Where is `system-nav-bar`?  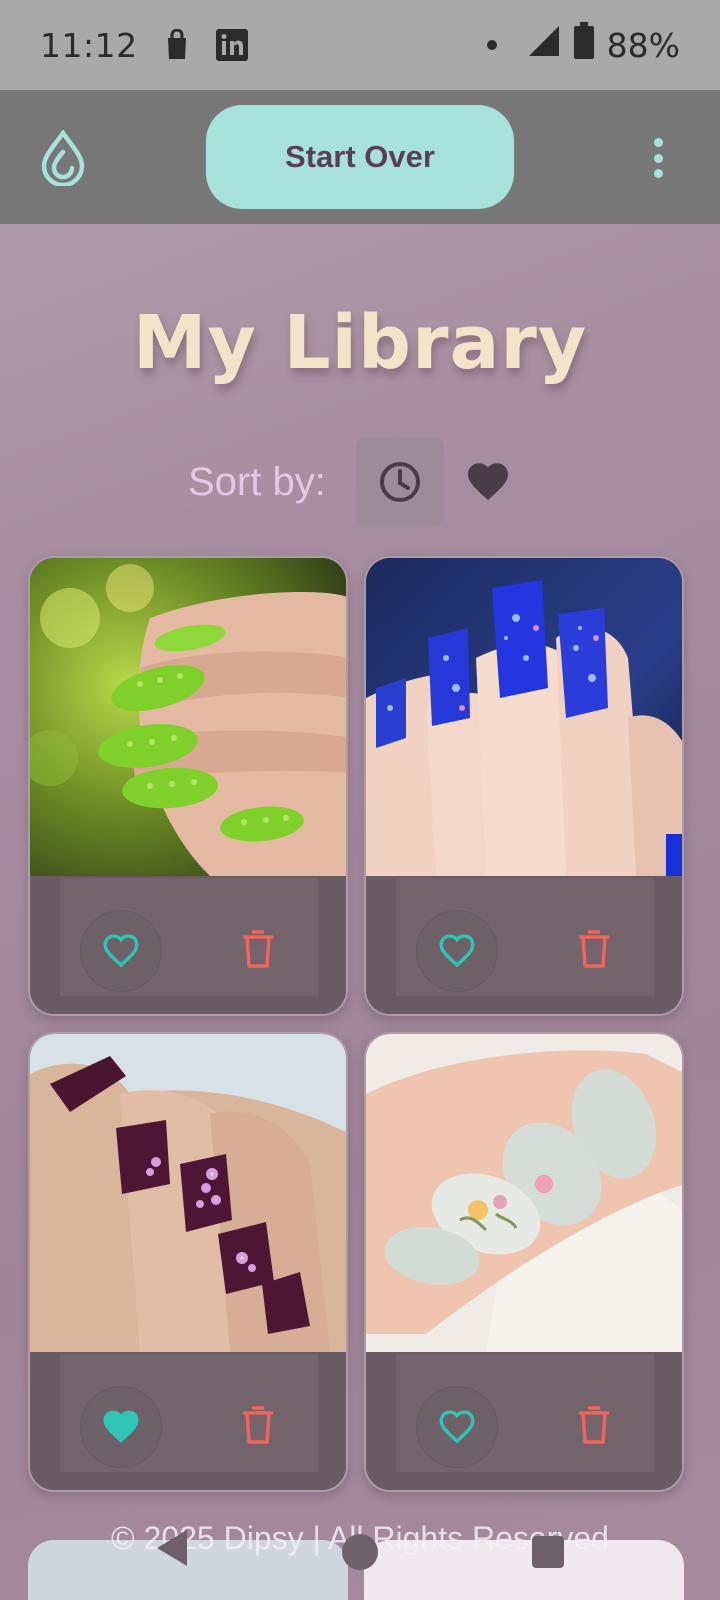
system-nav-bar is located at coordinates (360, 1550).